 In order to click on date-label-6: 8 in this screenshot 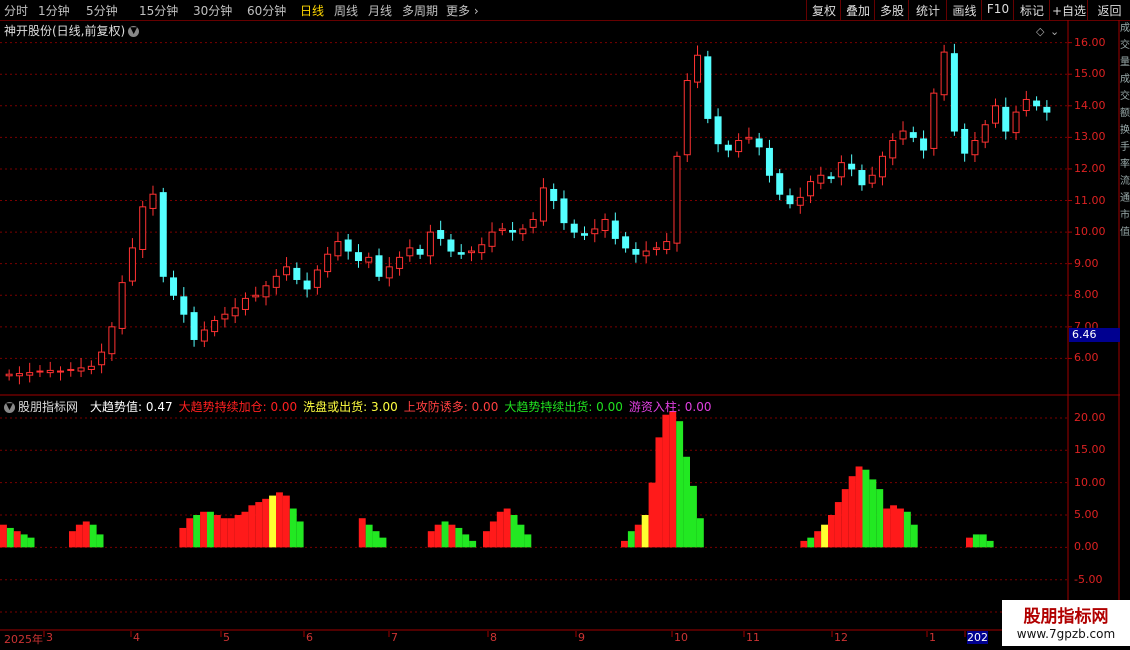, I will do `click(493, 637)`.